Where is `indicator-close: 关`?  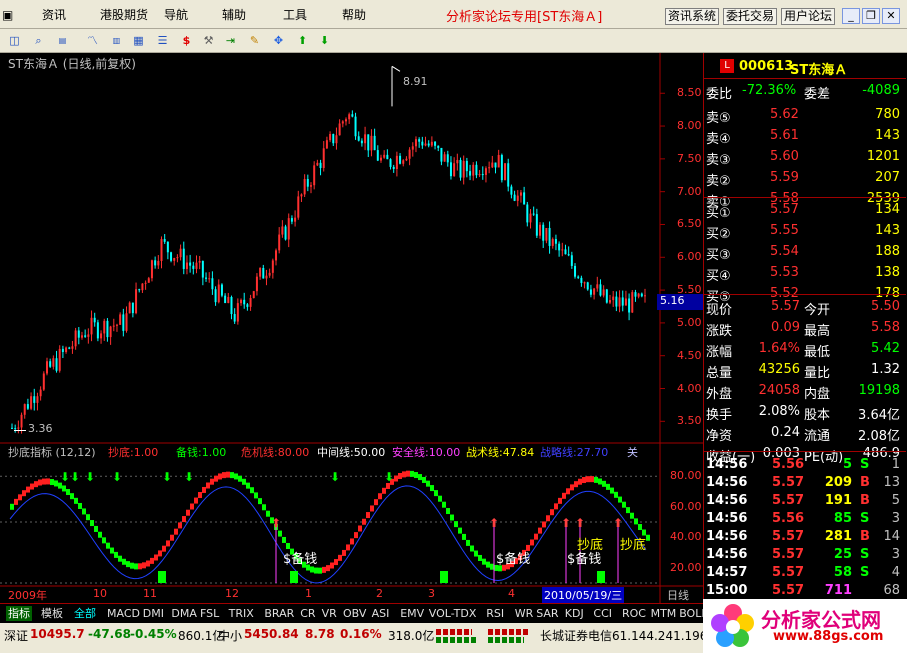
indicator-close: 关 is located at coordinates (632, 452).